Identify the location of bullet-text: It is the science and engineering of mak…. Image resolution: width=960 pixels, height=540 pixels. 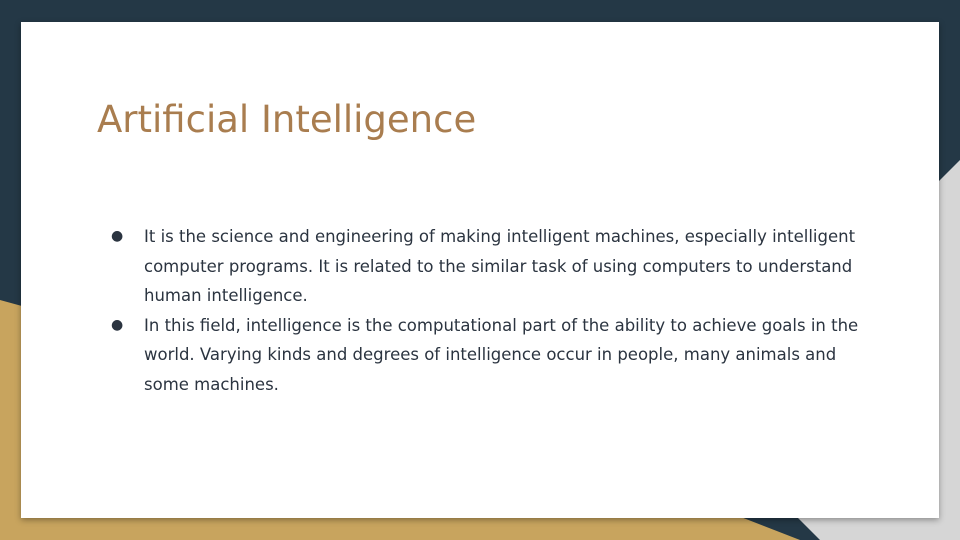
(500, 266).